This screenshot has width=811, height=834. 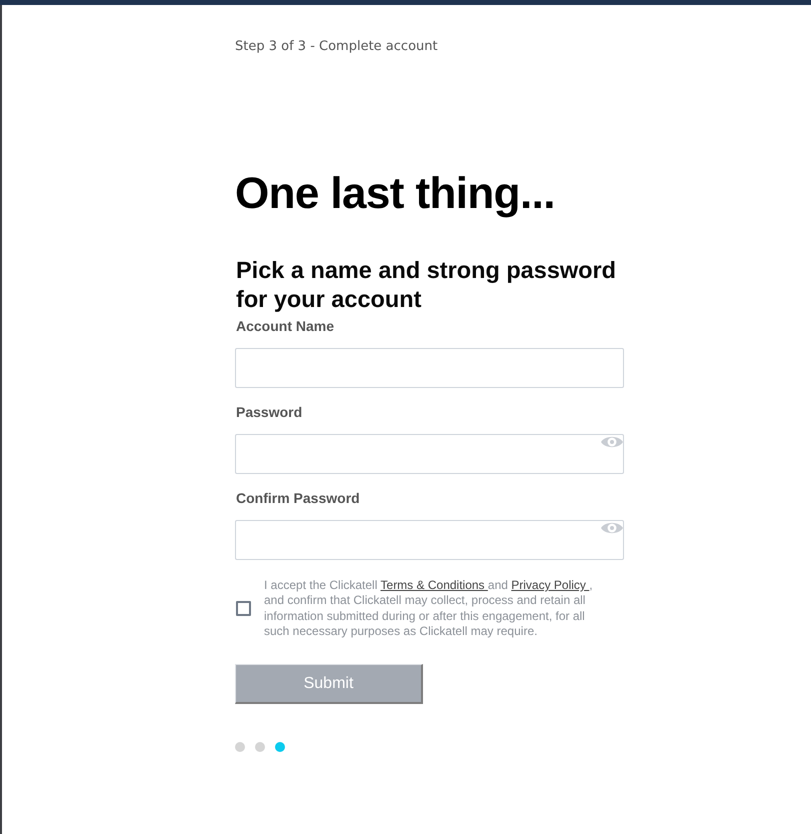 What do you see at coordinates (270, 412) in the screenshot?
I see `field-label: Password` at bounding box center [270, 412].